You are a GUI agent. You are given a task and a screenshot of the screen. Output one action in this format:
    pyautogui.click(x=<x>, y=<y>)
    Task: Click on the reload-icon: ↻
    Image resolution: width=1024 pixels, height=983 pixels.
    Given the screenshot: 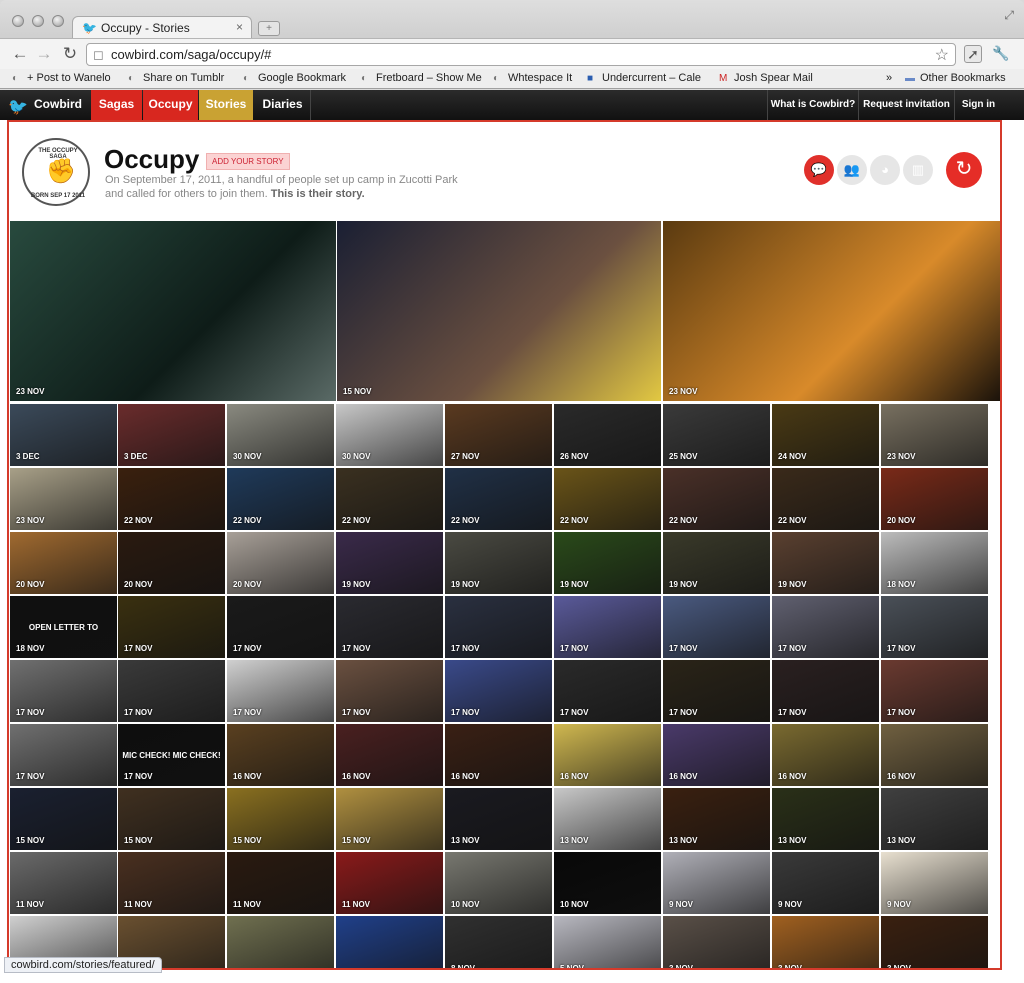 What is the action you would take?
    pyautogui.click(x=70, y=54)
    